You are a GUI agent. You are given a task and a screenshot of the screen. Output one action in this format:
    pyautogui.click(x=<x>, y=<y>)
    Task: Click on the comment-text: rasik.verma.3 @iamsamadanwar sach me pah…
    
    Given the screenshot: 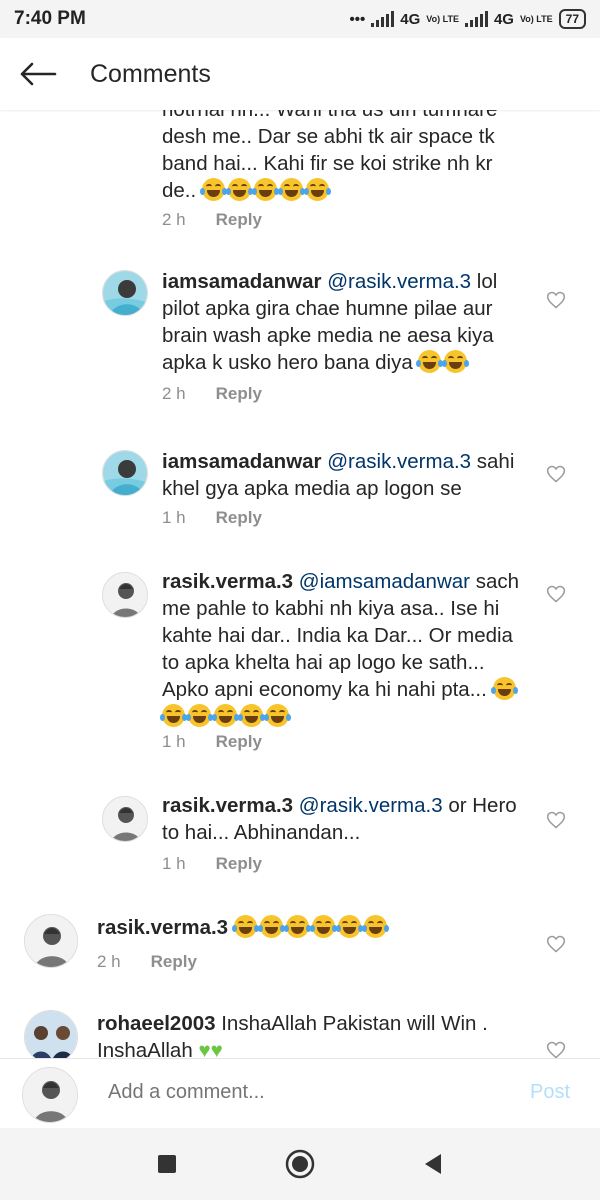 What is the action you would take?
    pyautogui.click(x=346, y=649)
    